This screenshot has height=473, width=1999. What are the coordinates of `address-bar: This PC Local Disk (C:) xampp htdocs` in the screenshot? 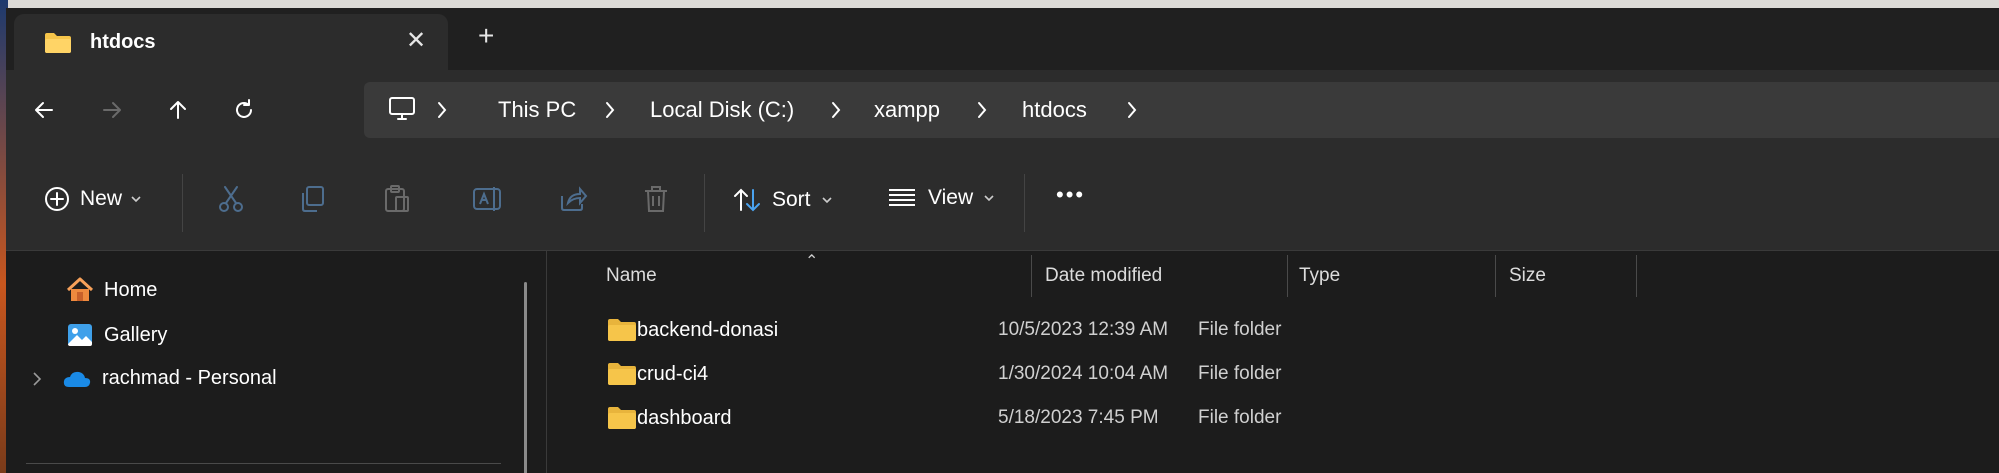 It's located at (1181, 110).